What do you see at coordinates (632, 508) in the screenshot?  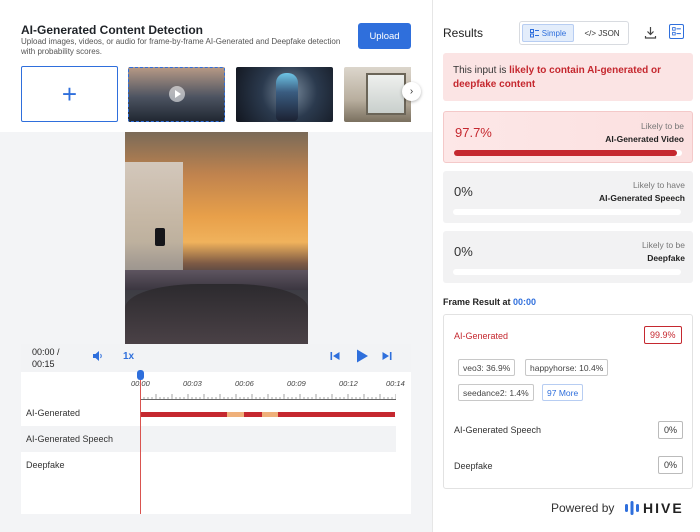 I see `hive-logo-icon` at bounding box center [632, 508].